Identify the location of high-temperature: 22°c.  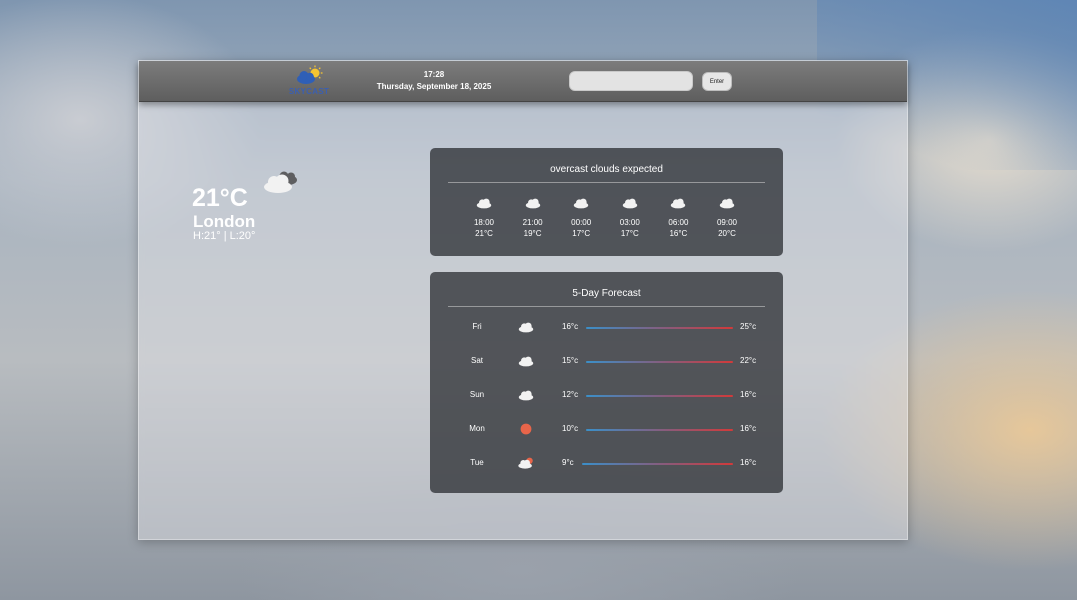
(748, 360).